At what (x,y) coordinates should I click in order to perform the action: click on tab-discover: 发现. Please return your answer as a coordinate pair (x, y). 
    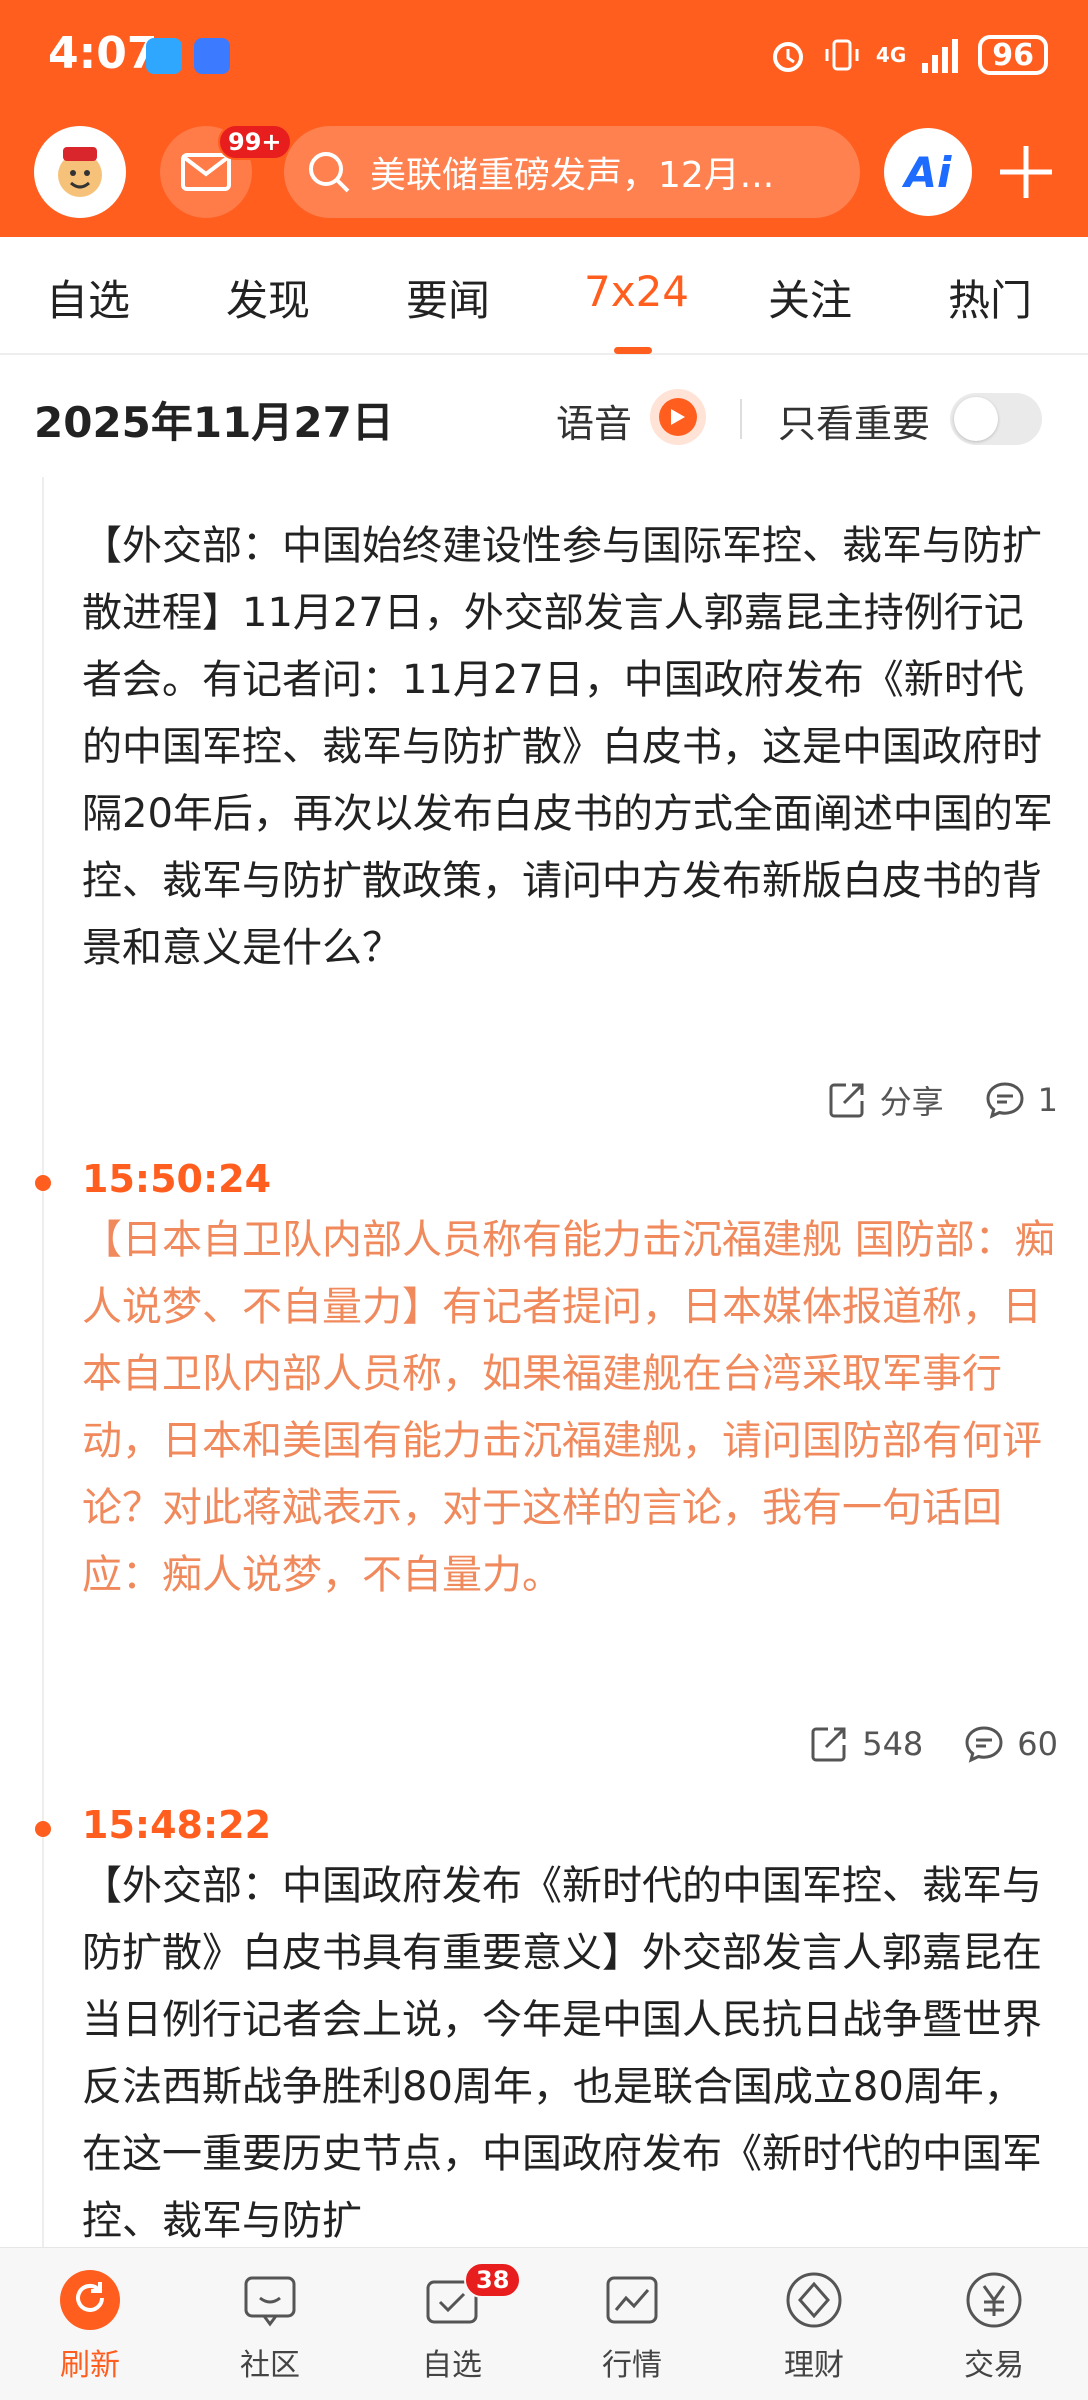
    Looking at the image, I should click on (268, 297).